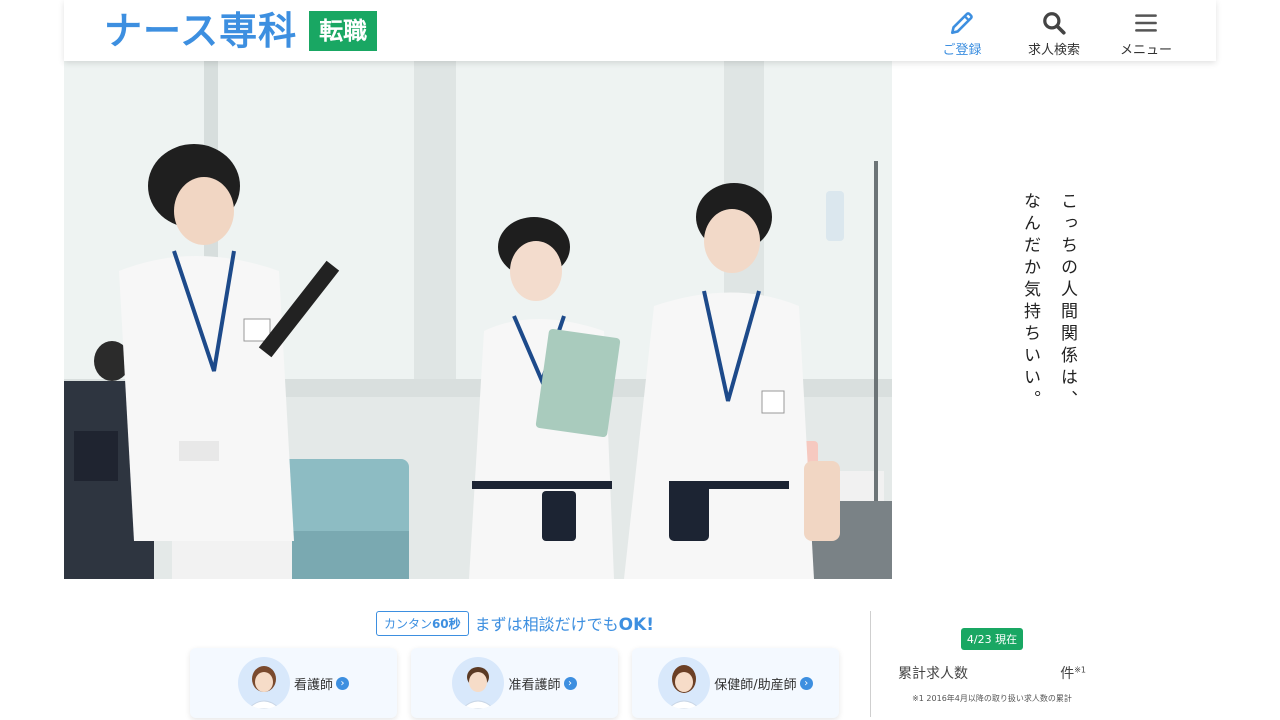 The width and height of the screenshot is (1280, 720). I want to click on nav-label-register: ご登録, so click(962, 50).